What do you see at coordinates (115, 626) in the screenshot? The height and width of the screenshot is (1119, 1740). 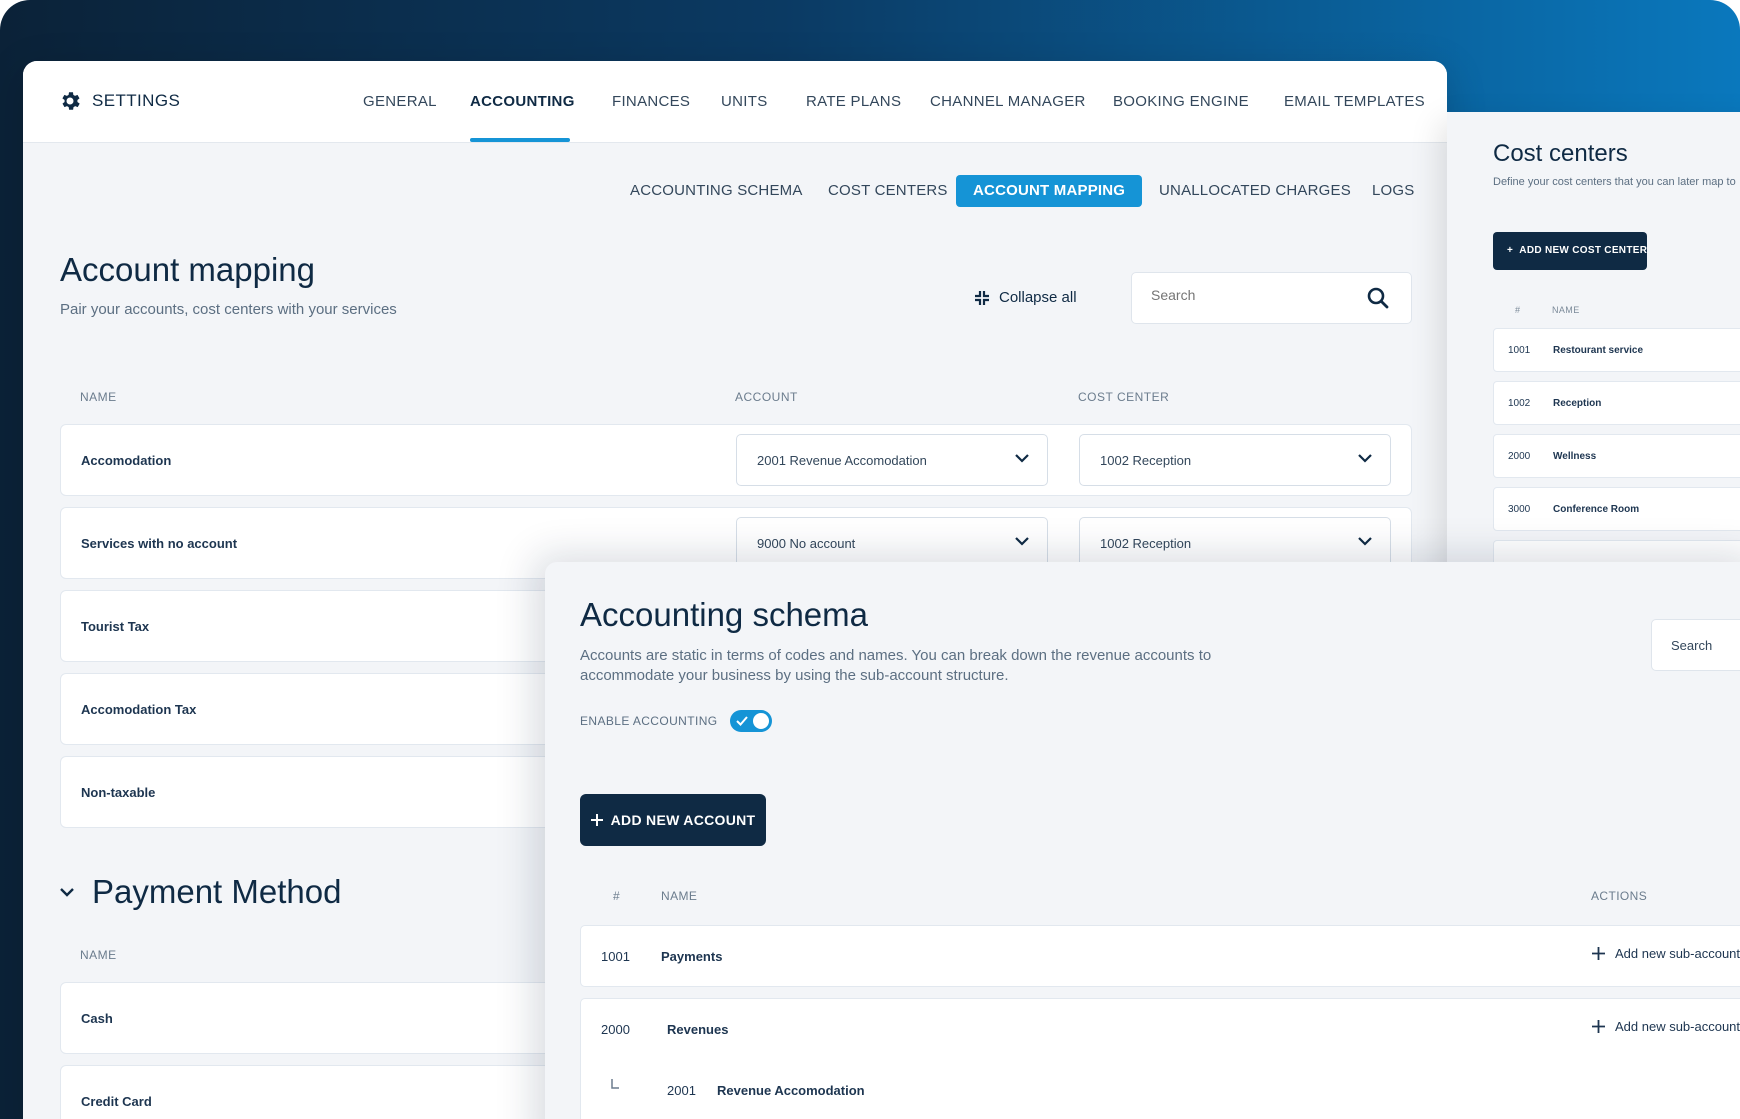 I see `row-name: Tourist Tax` at bounding box center [115, 626].